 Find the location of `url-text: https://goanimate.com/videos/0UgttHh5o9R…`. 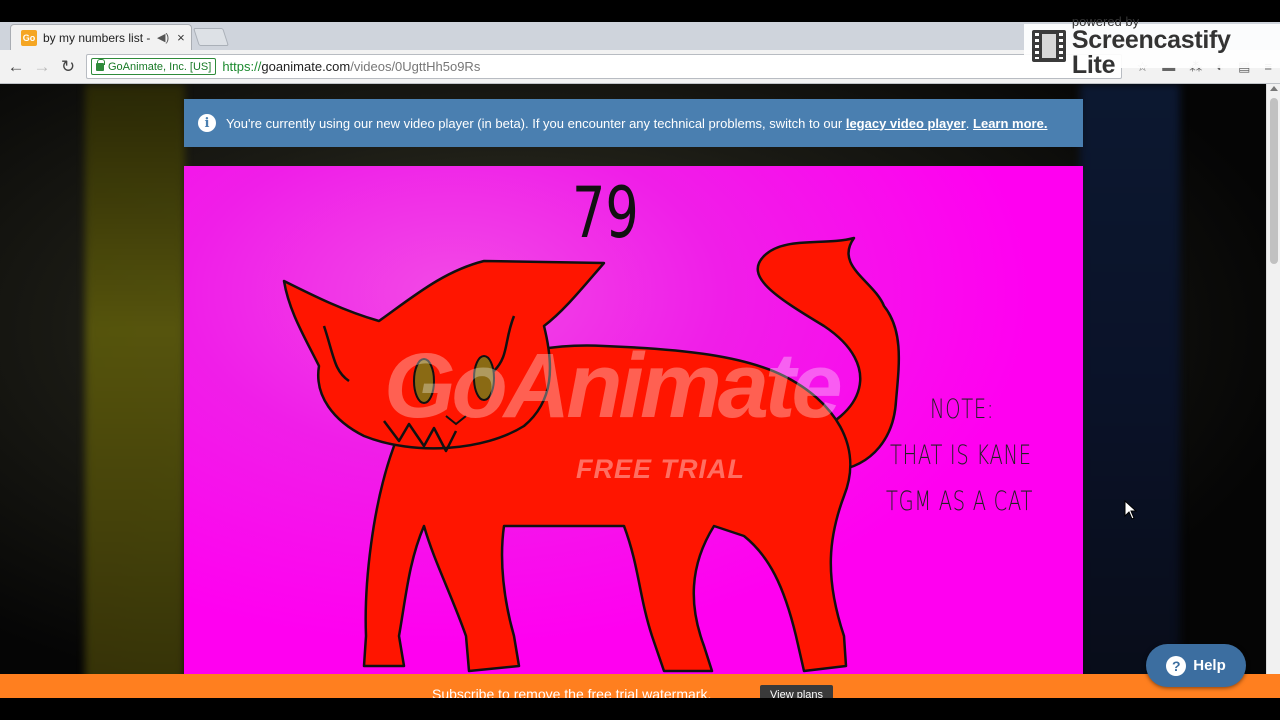

url-text: https://goanimate.com/videos/0UgttHh5o9R… is located at coordinates (351, 66).